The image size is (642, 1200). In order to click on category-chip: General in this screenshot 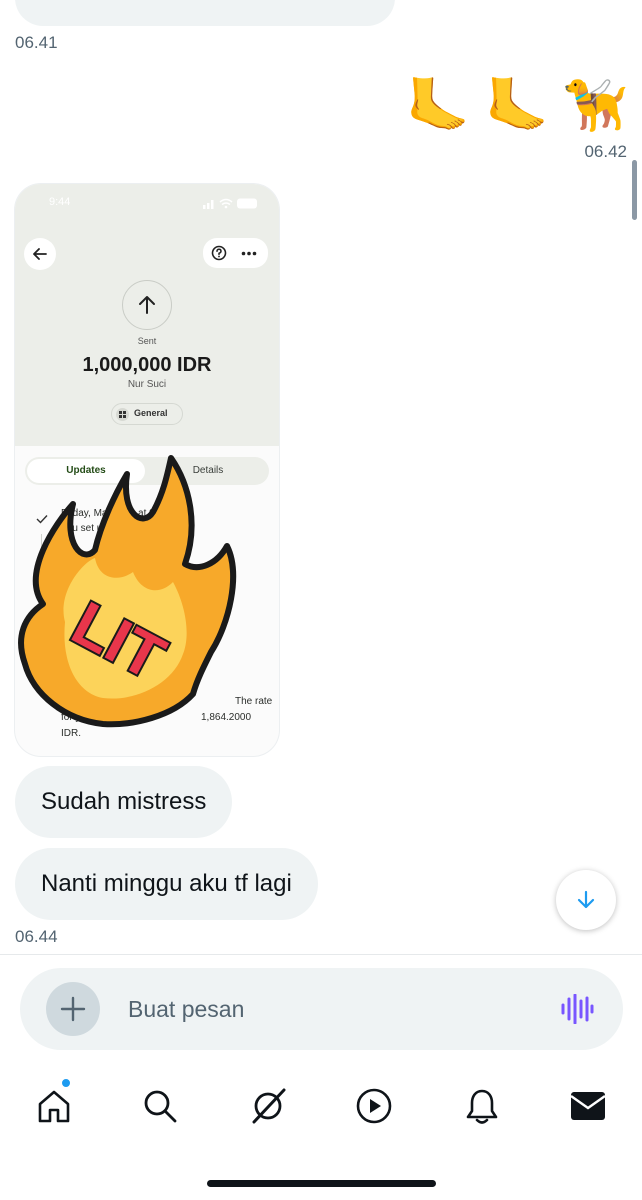, I will do `click(147, 414)`.